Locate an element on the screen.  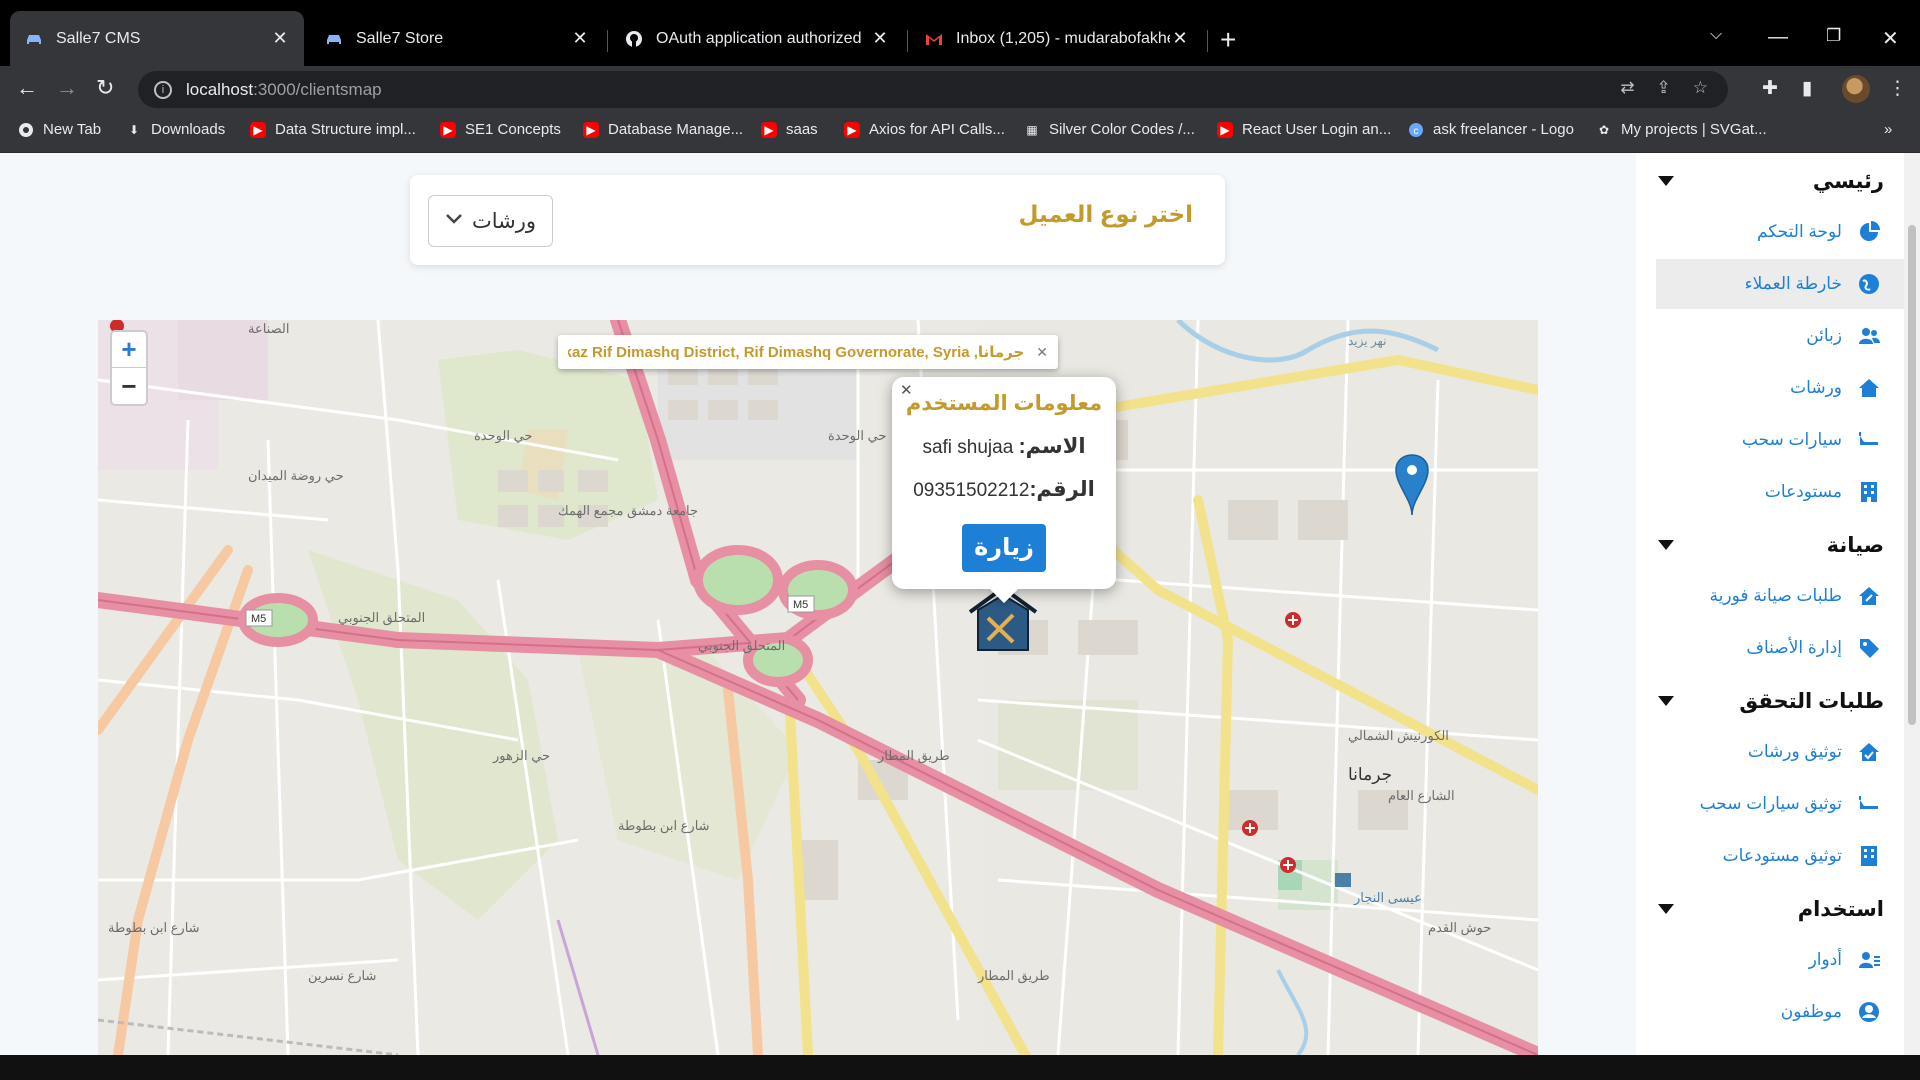
reload-icon: ↻ is located at coordinates (105, 88).